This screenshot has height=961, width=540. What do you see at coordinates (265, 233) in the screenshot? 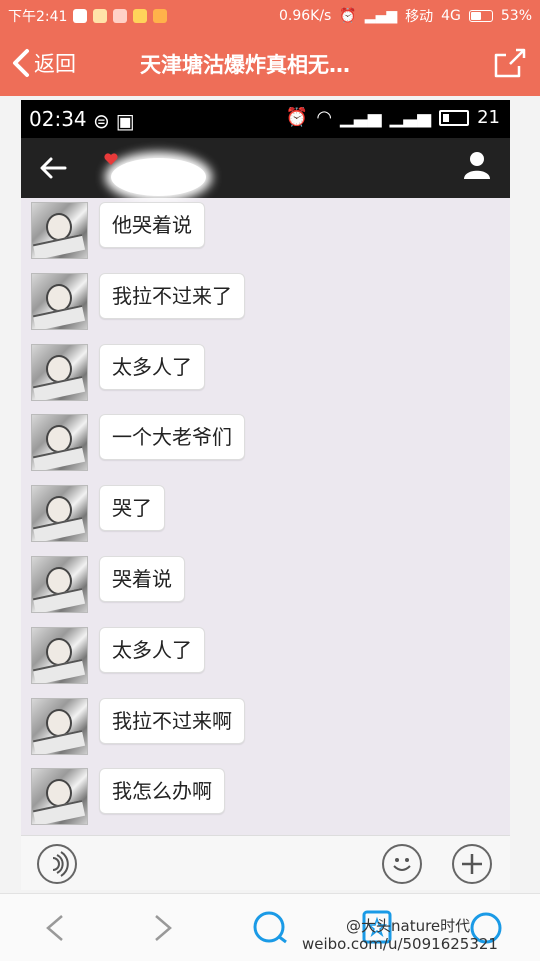
I see `message-row: 他哭着说` at bounding box center [265, 233].